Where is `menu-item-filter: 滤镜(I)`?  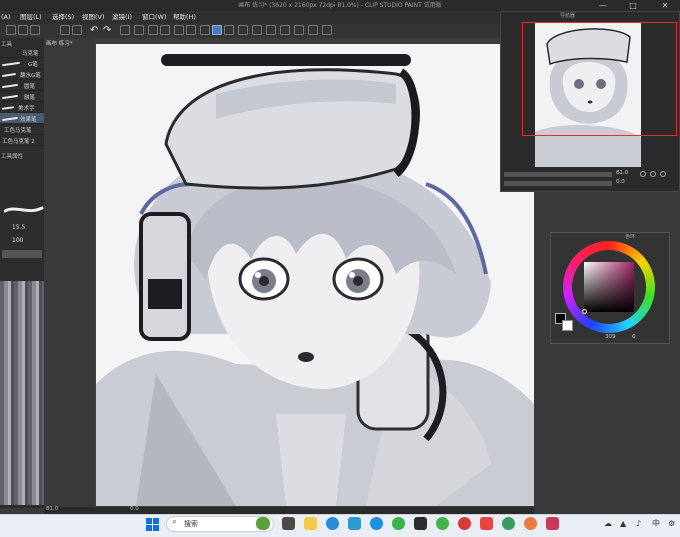 menu-item-filter: 滤镜(I) is located at coordinates (122, 17).